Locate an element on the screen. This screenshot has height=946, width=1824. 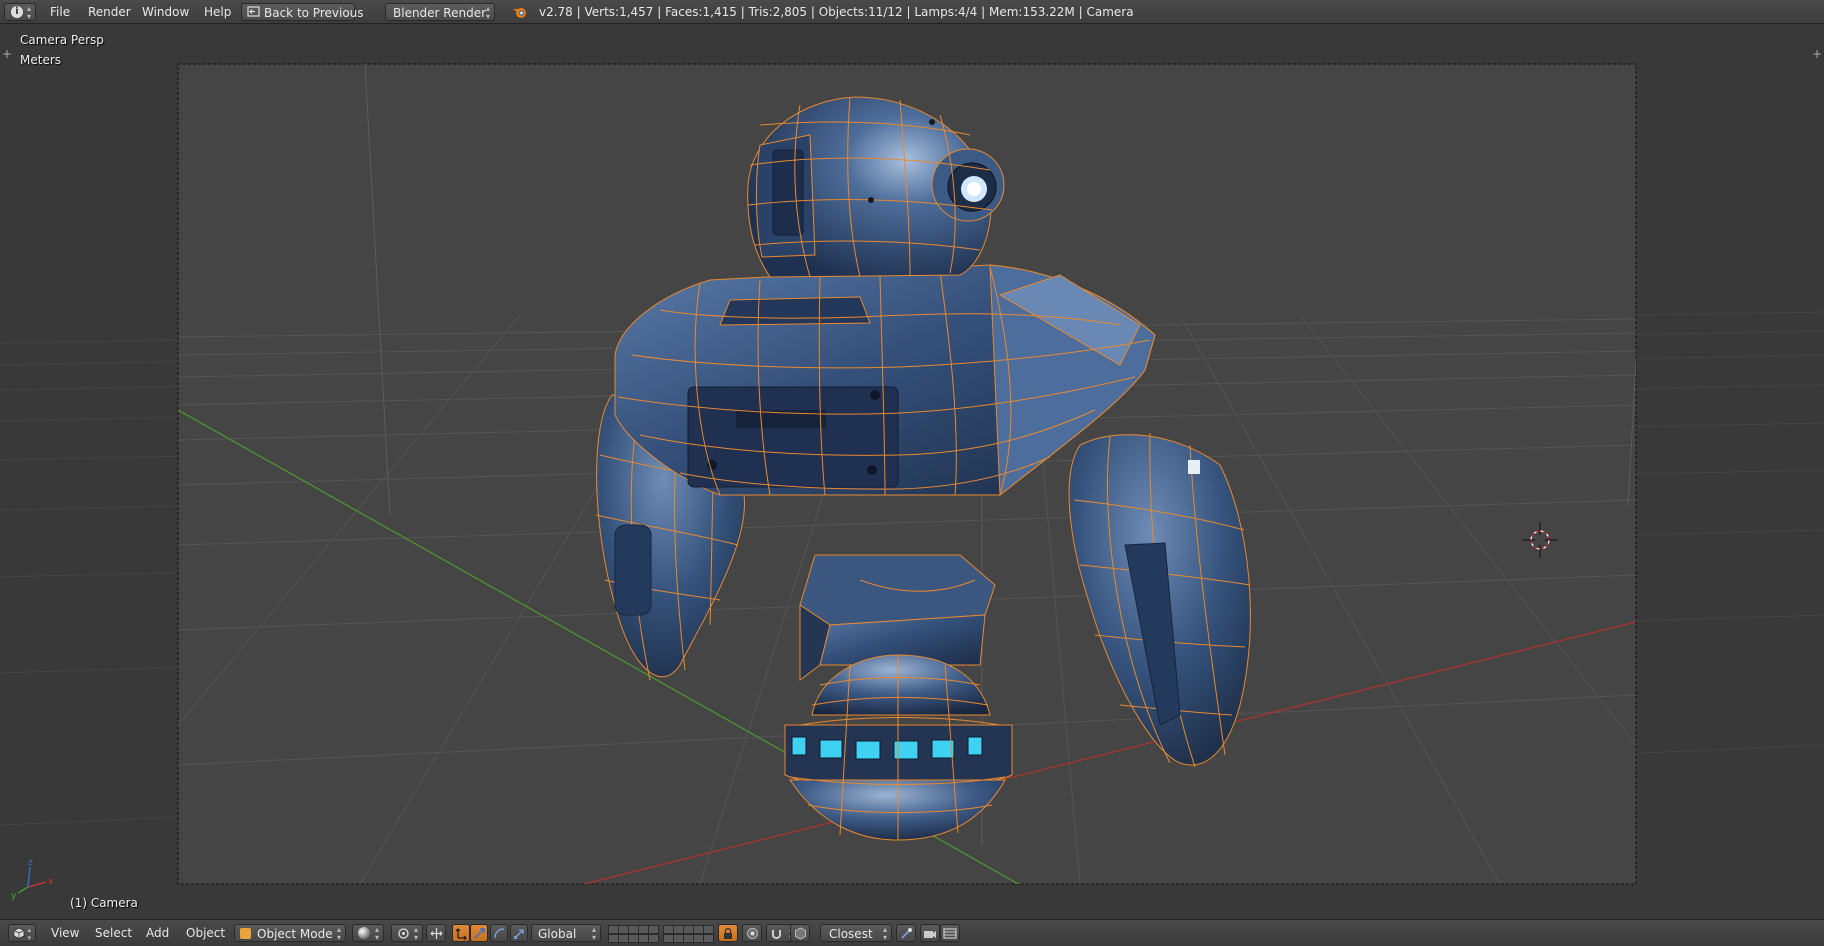
translate-icon is located at coordinates (461, 934).